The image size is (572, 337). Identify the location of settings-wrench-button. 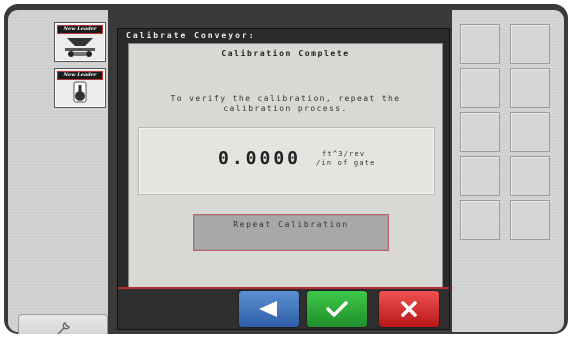
(63, 324).